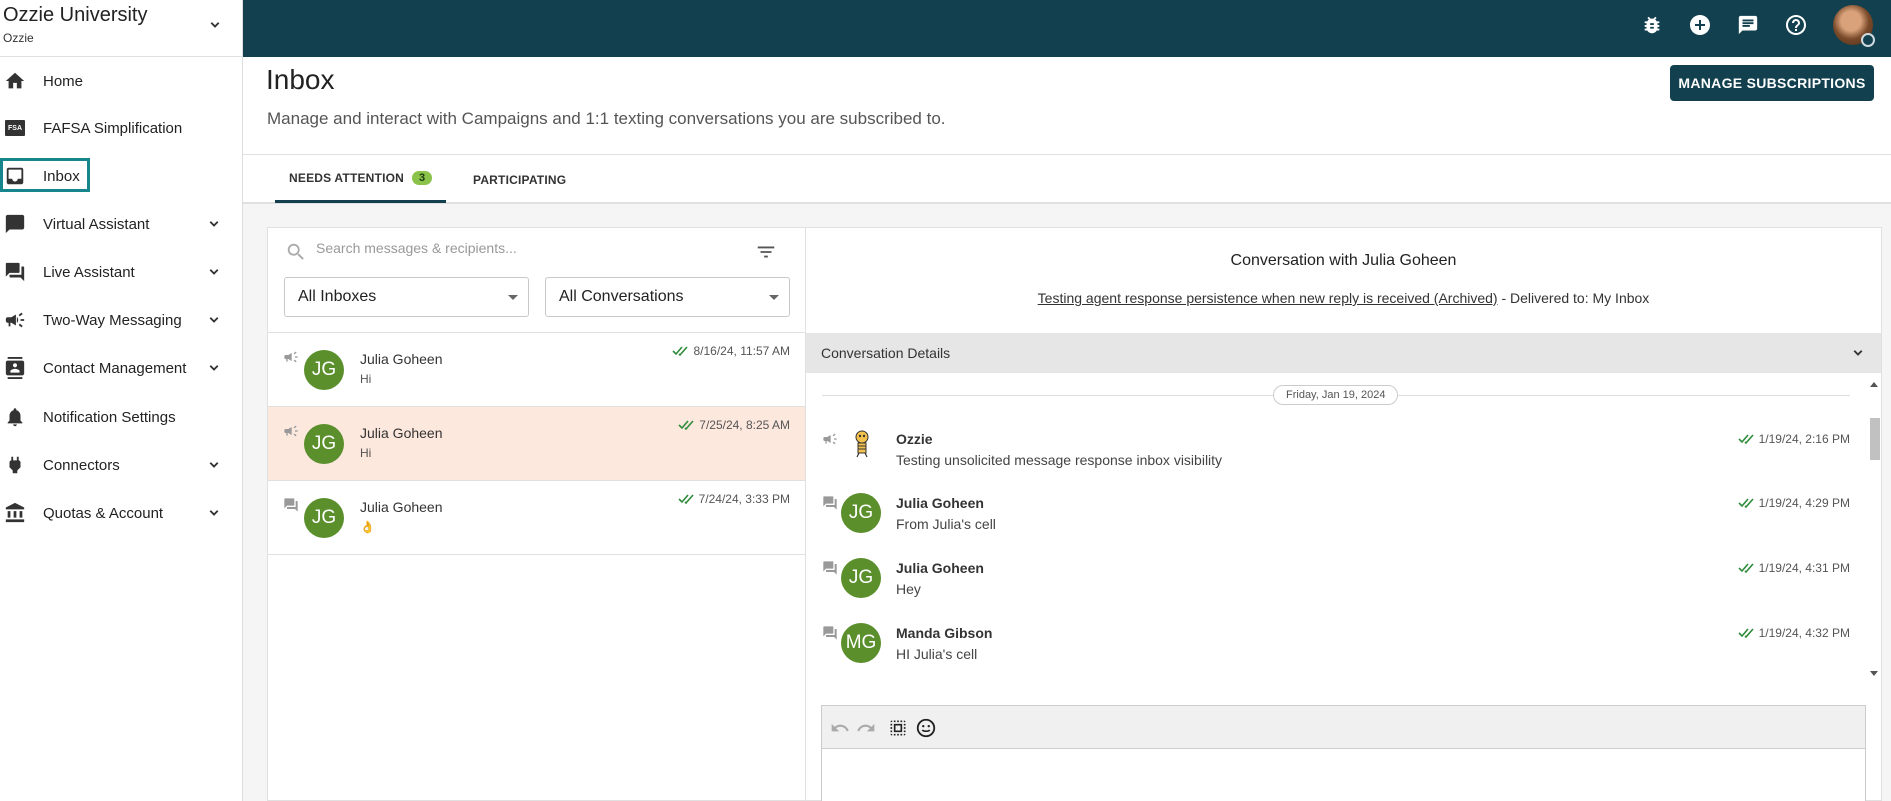  I want to click on sidebar-item-quotas-account: Quotas & Account, so click(121, 513).